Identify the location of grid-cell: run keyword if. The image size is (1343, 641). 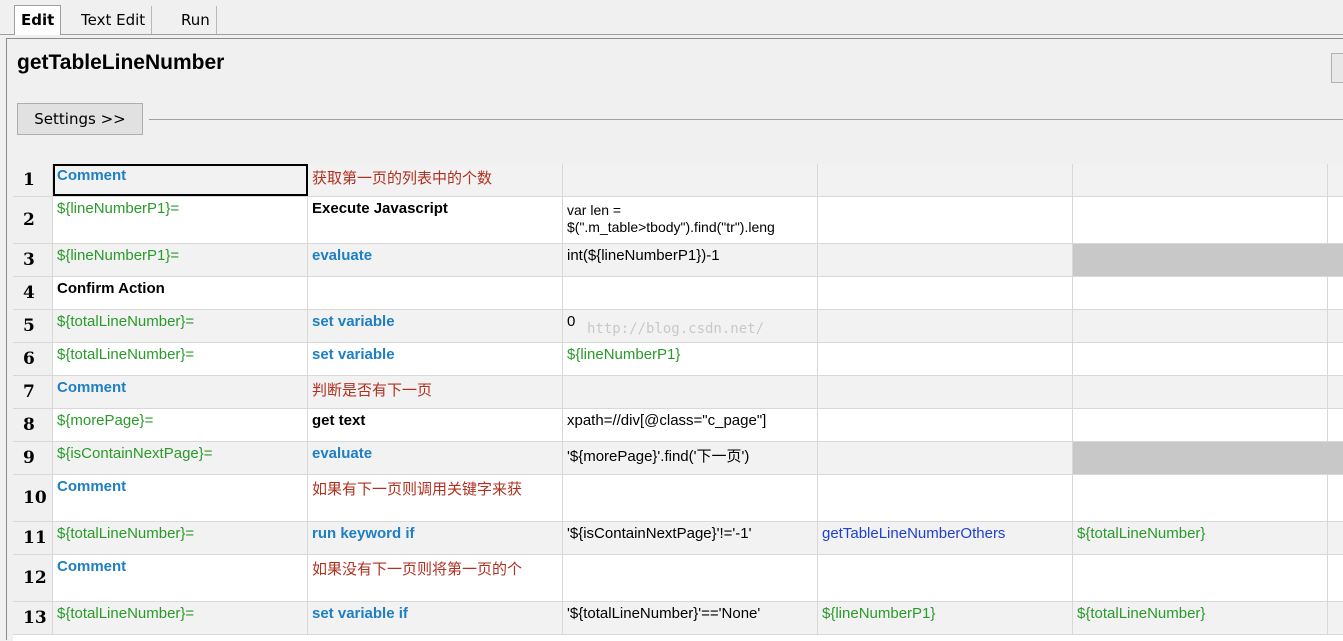
(435, 538).